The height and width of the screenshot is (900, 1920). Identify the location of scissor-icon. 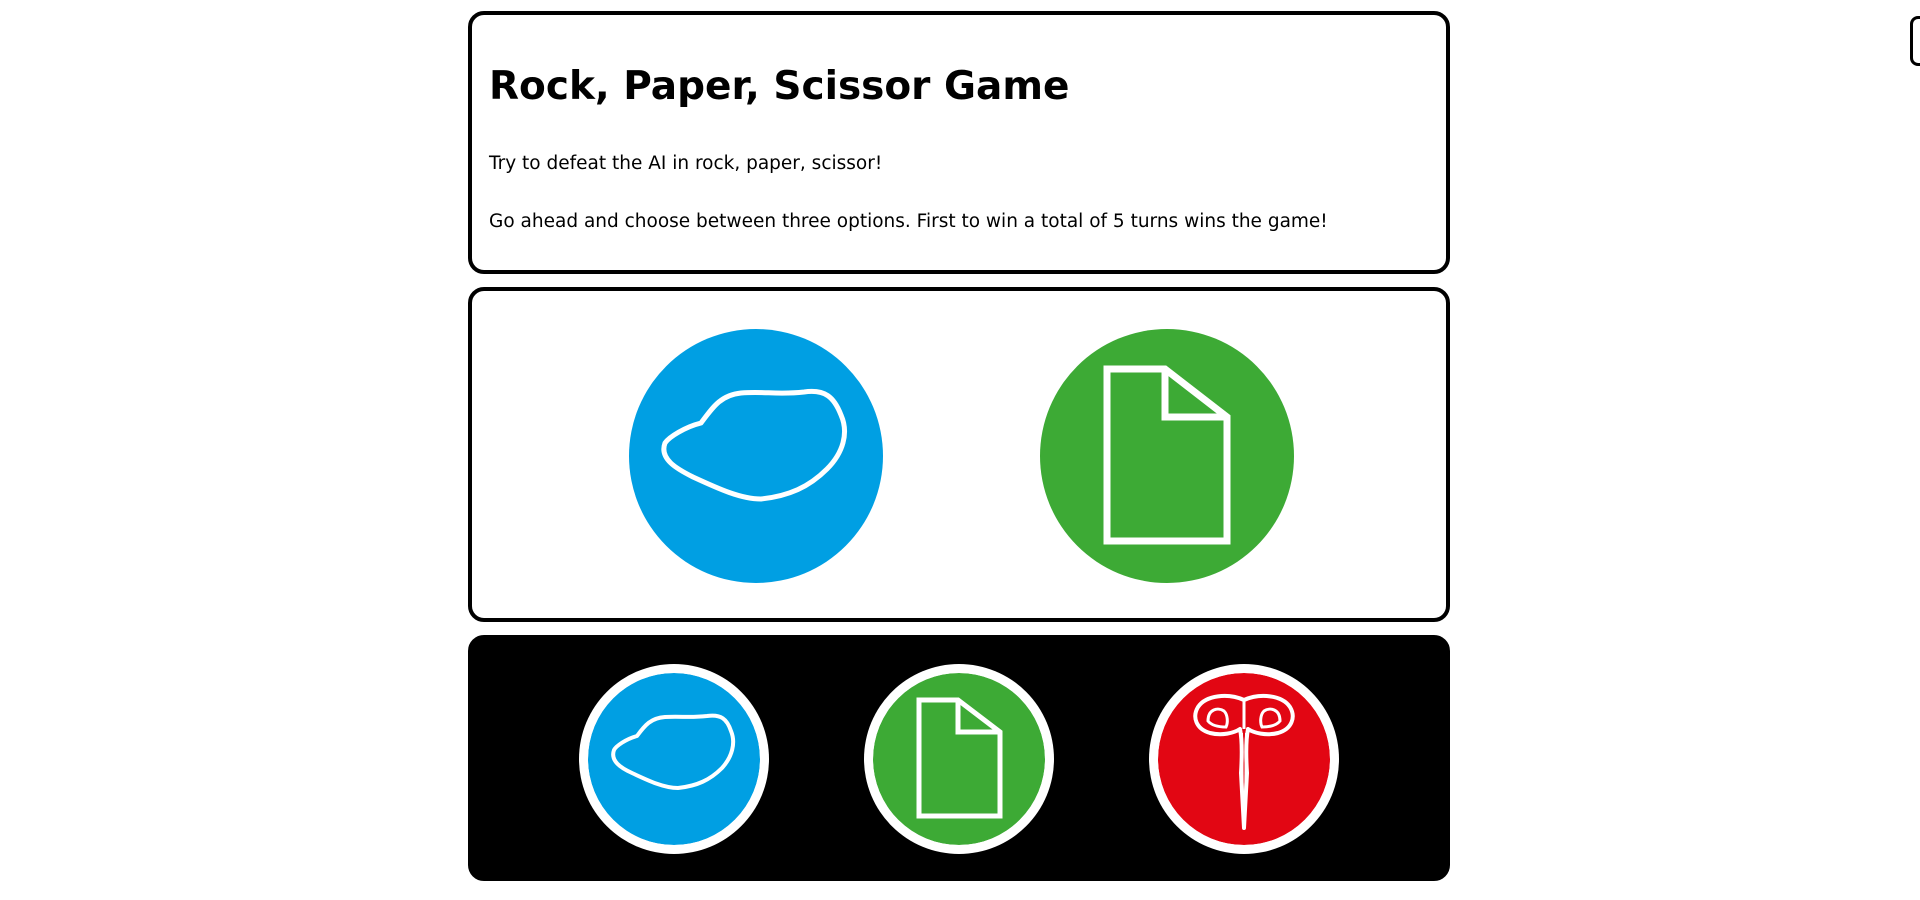
(1244, 759).